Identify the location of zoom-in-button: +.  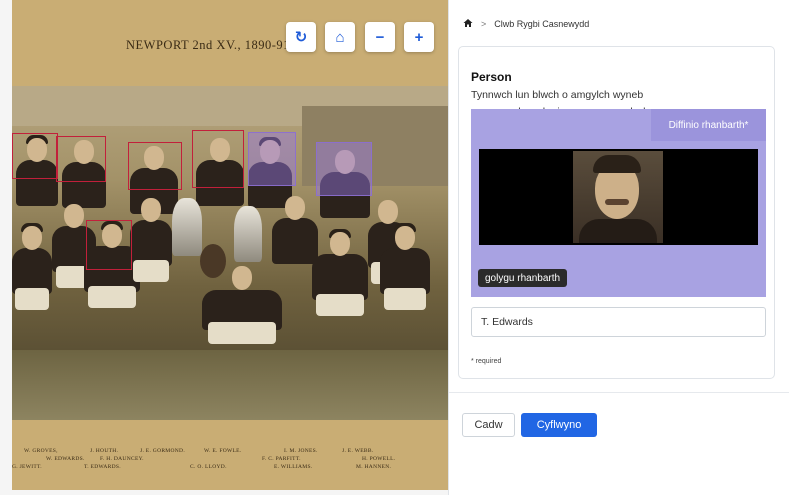
(419, 37).